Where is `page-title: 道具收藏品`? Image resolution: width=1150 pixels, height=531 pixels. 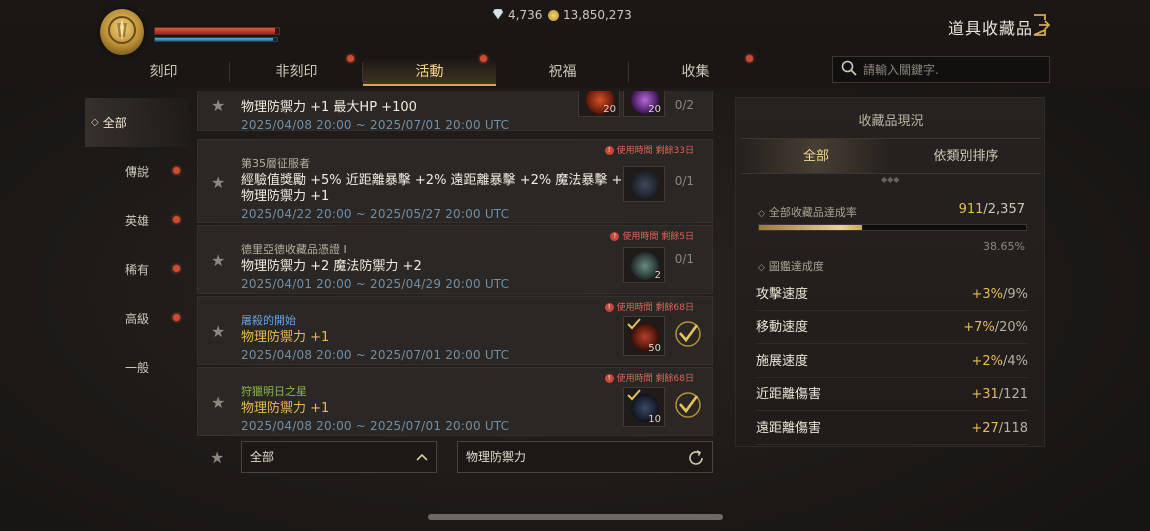
page-title: 道具收藏品 is located at coordinates (991, 28).